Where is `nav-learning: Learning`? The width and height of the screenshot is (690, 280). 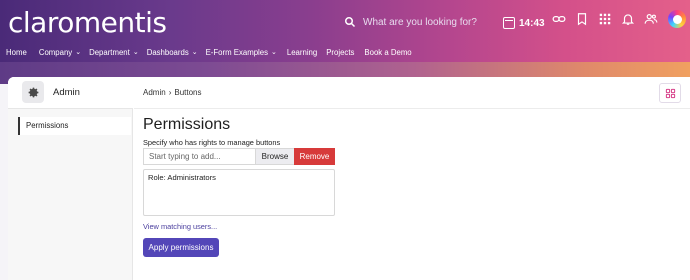
nav-learning: Learning is located at coordinates (302, 52).